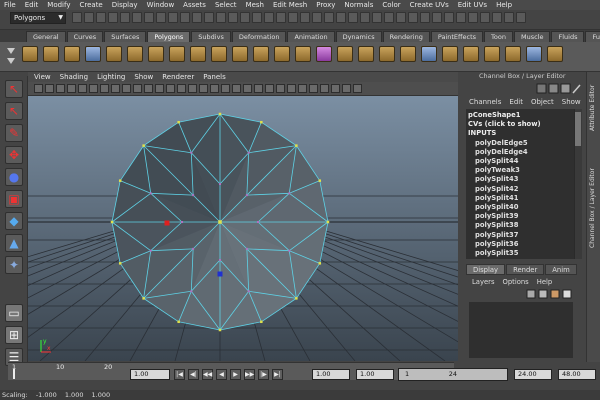 Image resolution: width=600 pixels, height=400 pixels. I want to click on menu-file: File, so click(10, 5).